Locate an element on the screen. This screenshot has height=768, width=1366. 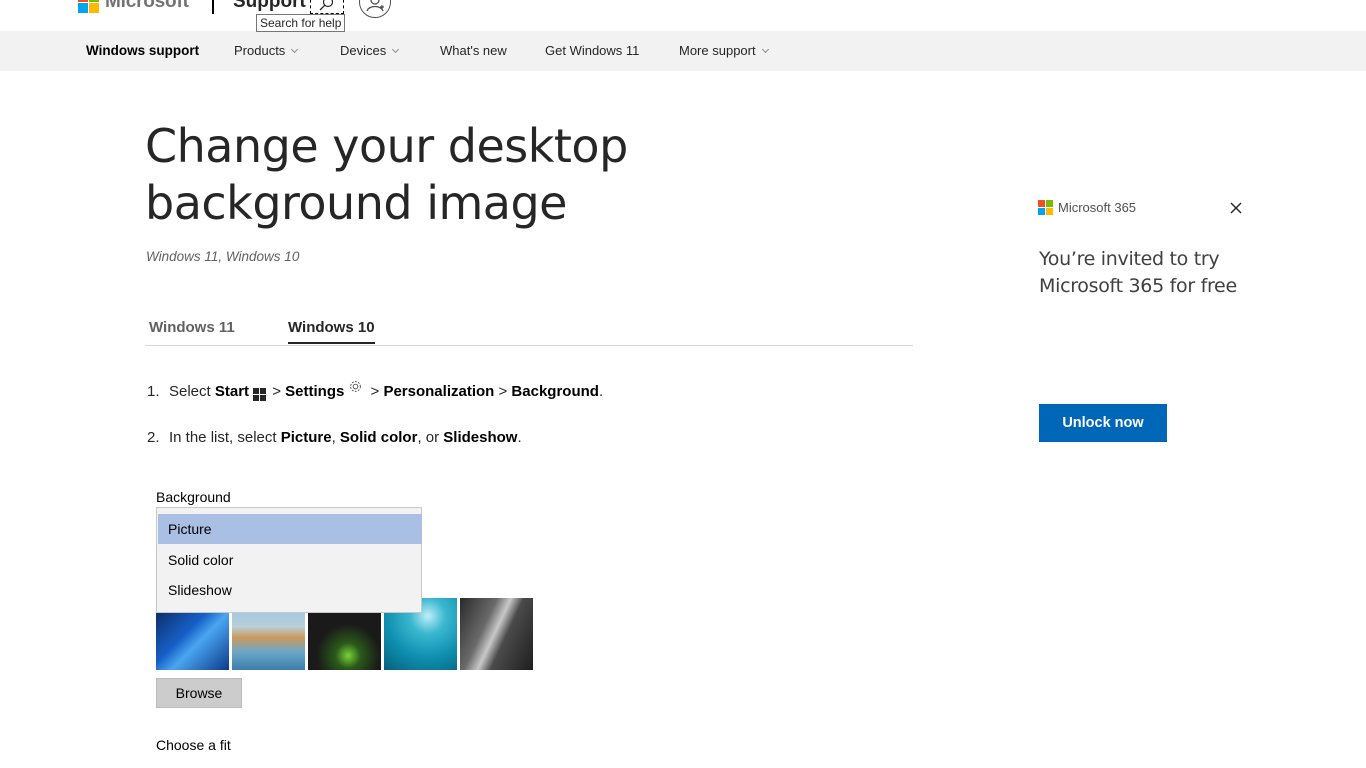
nav-get-windows-11: Get Windows 11 is located at coordinates (592, 51).